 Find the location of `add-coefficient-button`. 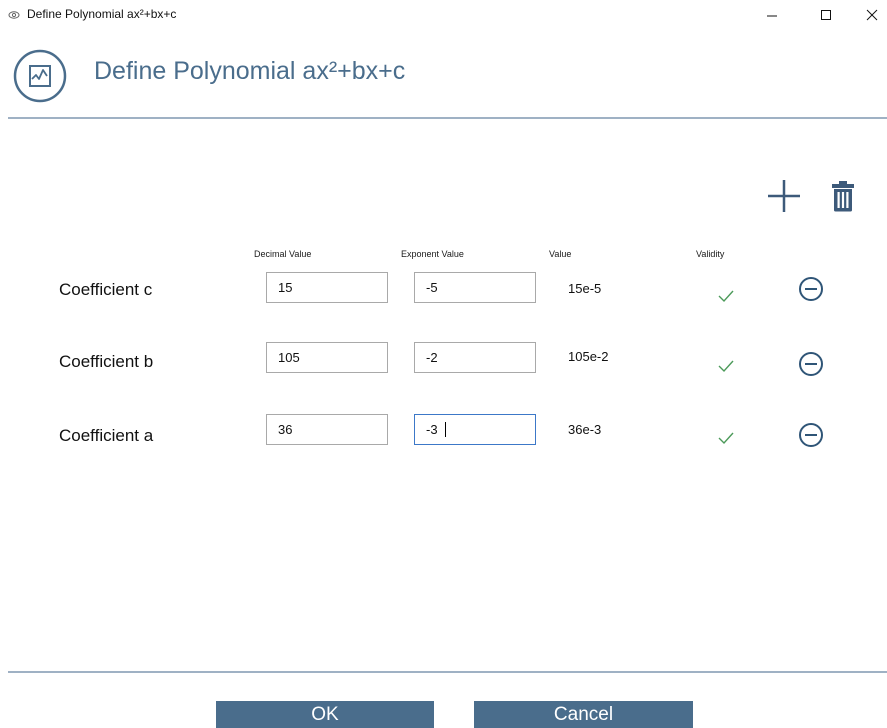

add-coefficient-button is located at coordinates (784, 196).